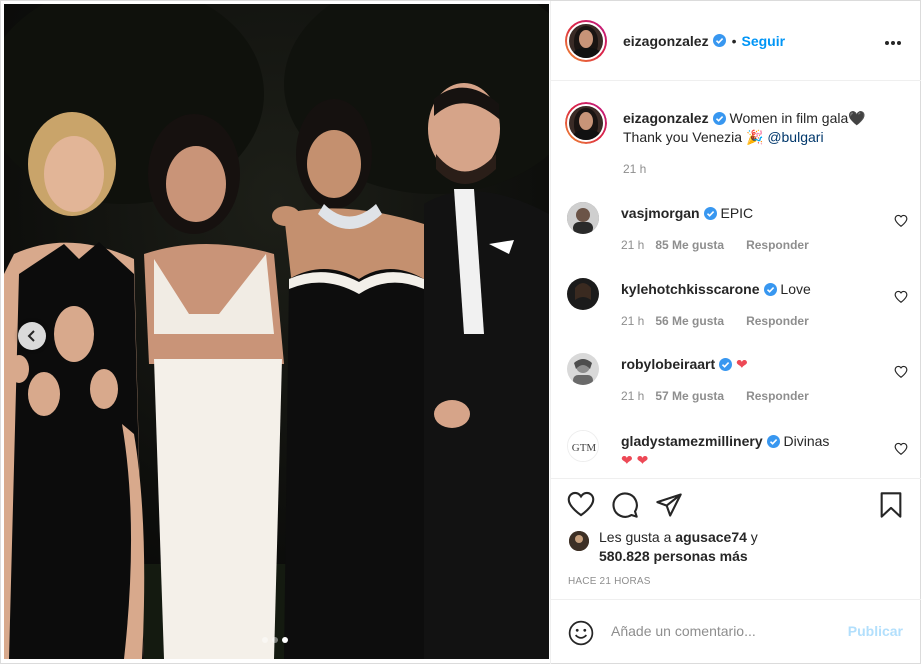  I want to click on red-heart-emoji: ❤, so click(742, 364).